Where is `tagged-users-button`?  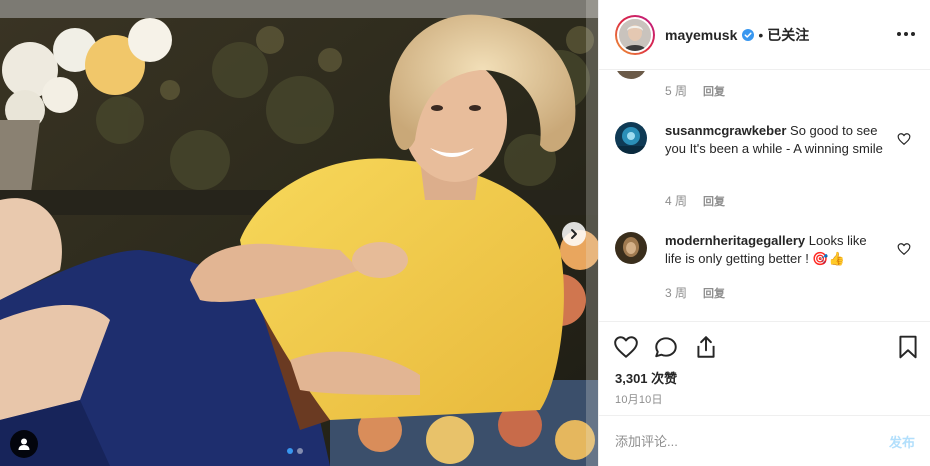 tagged-users-button is located at coordinates (24, 444).